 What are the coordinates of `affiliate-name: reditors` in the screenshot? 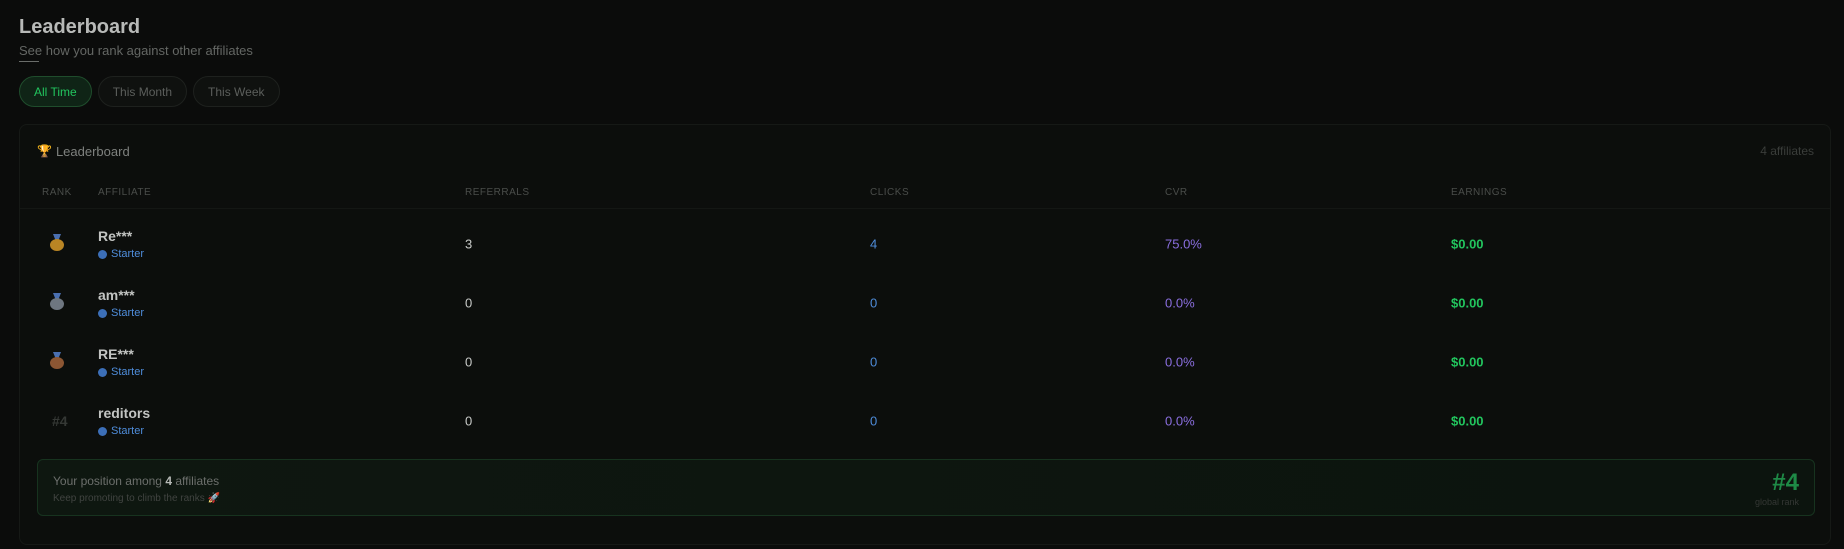 It's located at (124, 413).